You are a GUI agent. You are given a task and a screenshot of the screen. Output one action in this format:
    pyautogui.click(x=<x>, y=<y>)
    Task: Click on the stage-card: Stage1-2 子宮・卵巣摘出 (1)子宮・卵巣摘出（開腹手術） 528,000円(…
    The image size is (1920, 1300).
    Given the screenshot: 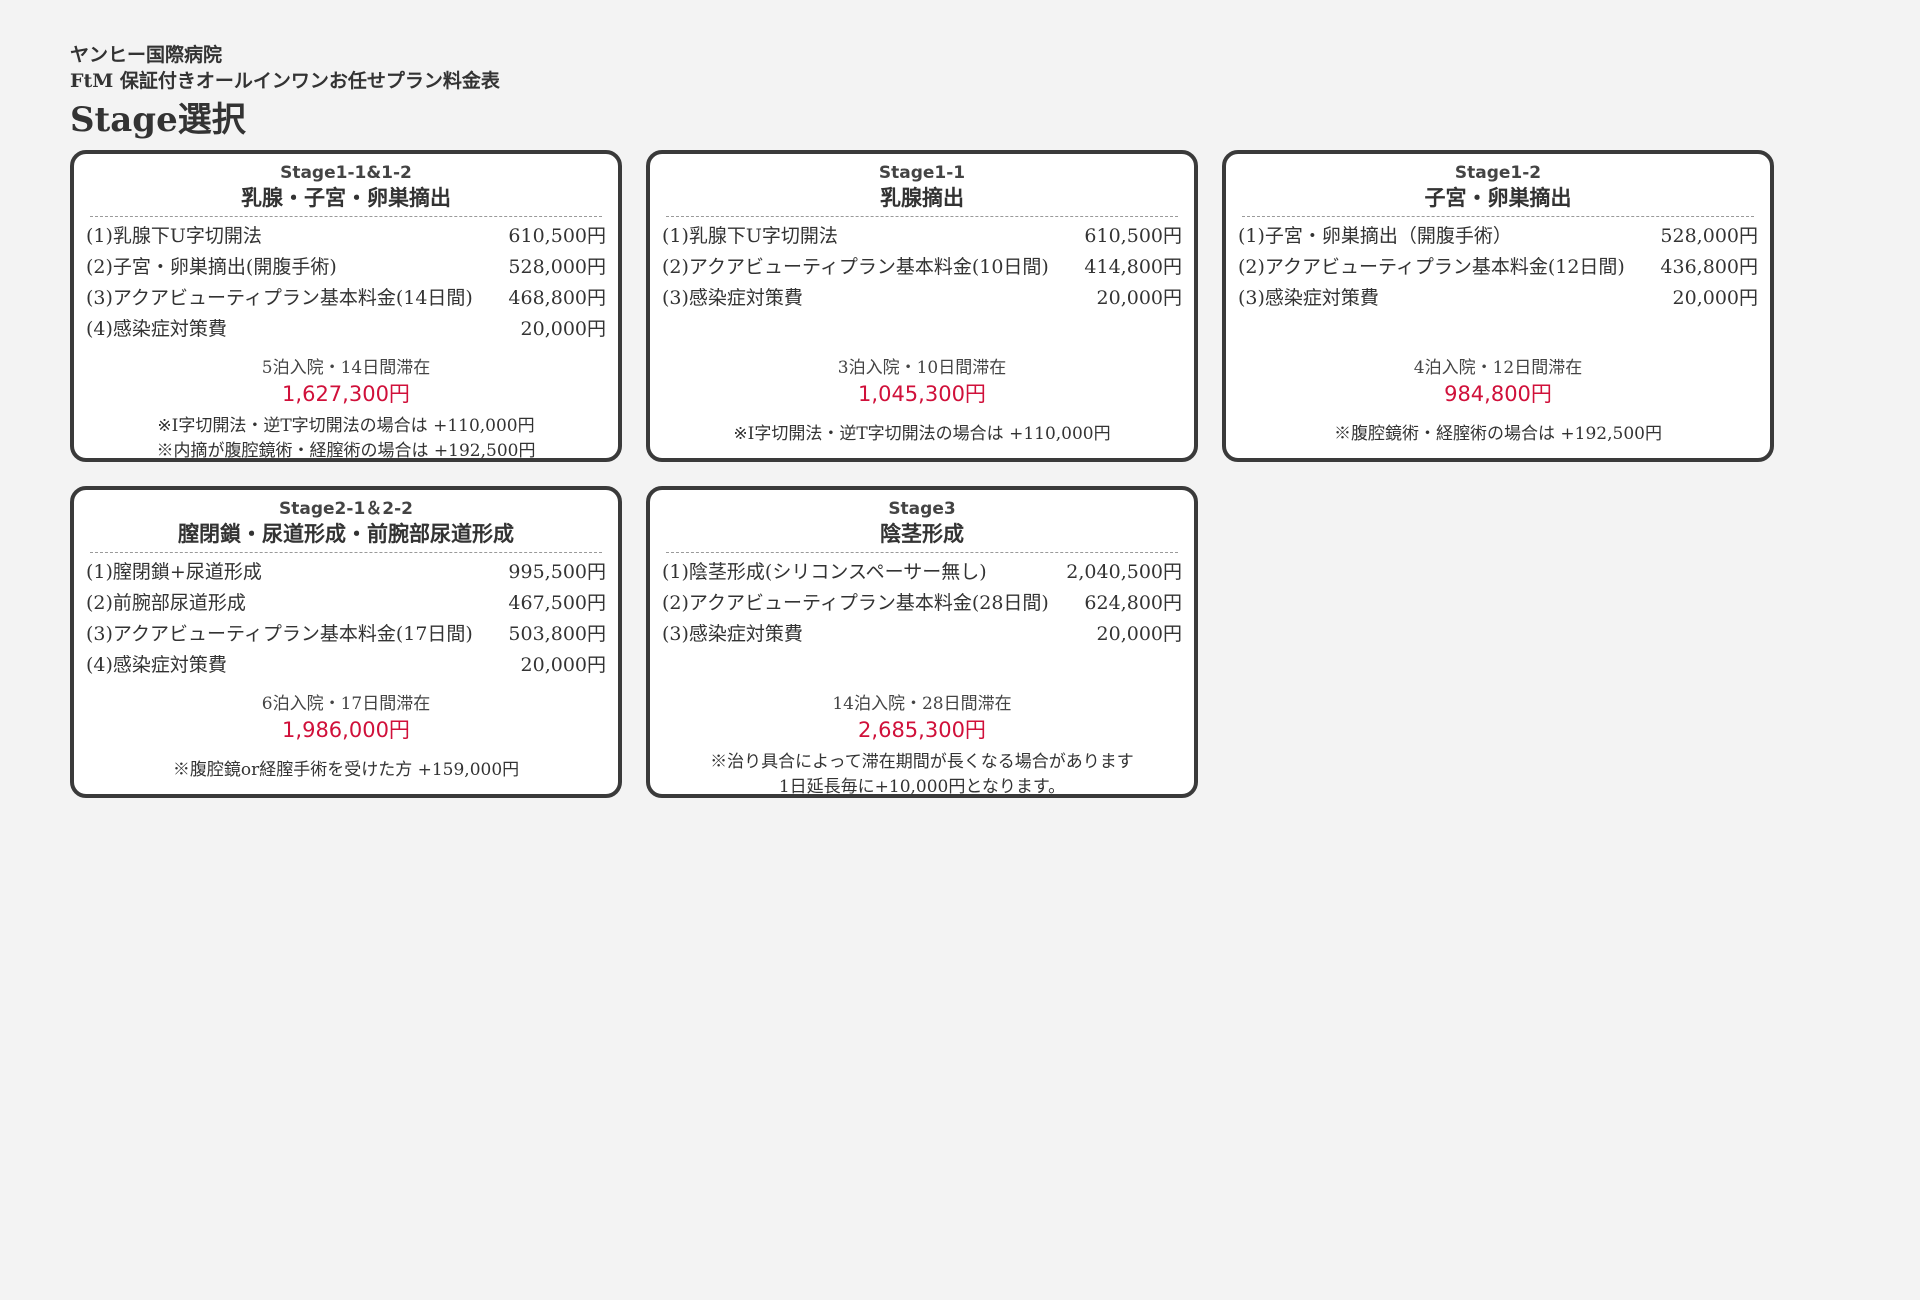 What is the action you would take?
    pyautogui.click(x=1498, y=306)
    